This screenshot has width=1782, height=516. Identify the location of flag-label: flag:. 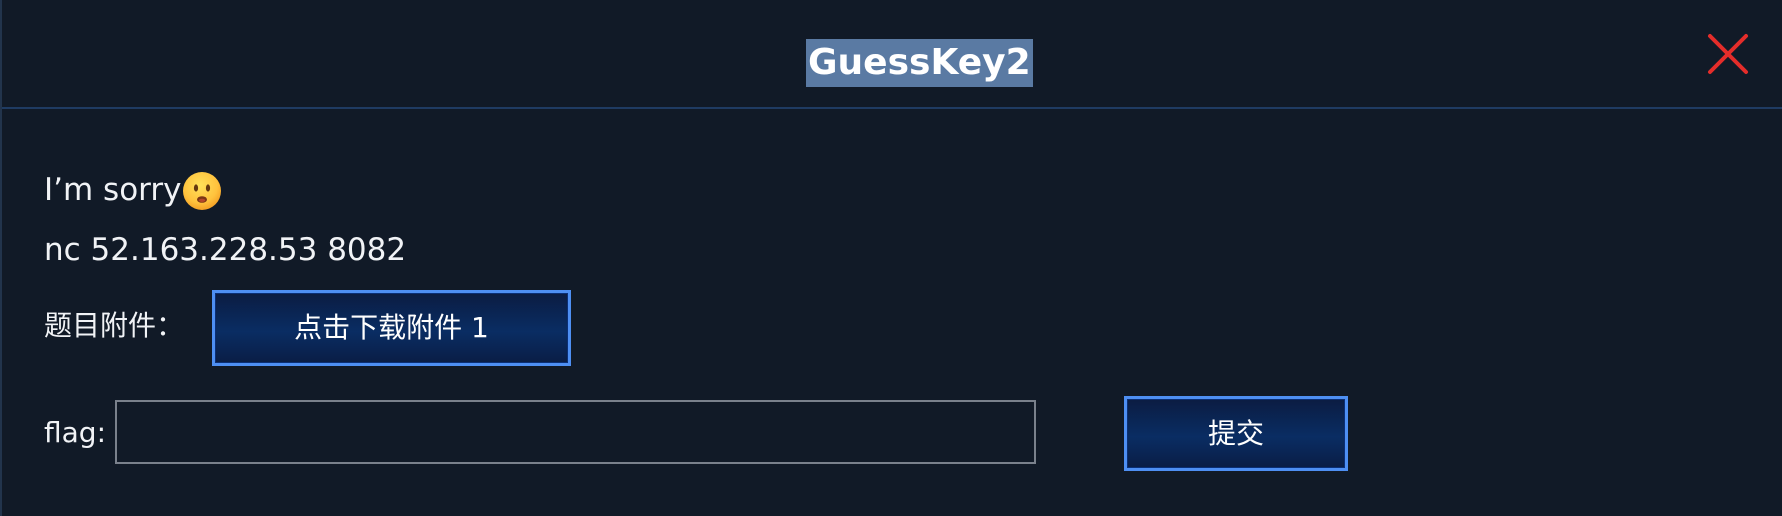
(75, 432).